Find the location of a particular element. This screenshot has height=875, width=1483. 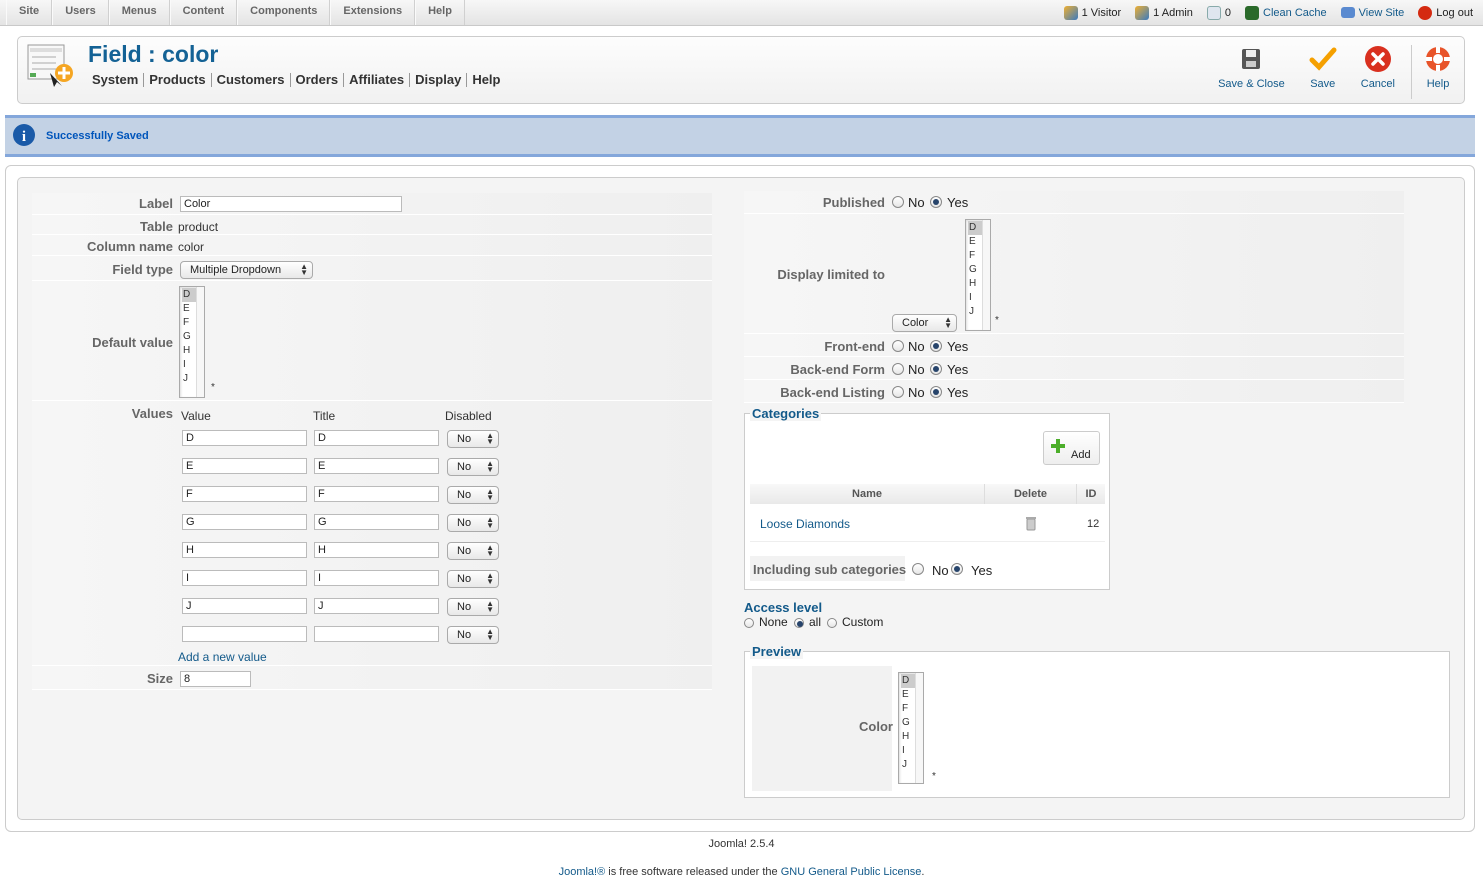

frontend-label: Front-end is located at coordinates (854, 346).